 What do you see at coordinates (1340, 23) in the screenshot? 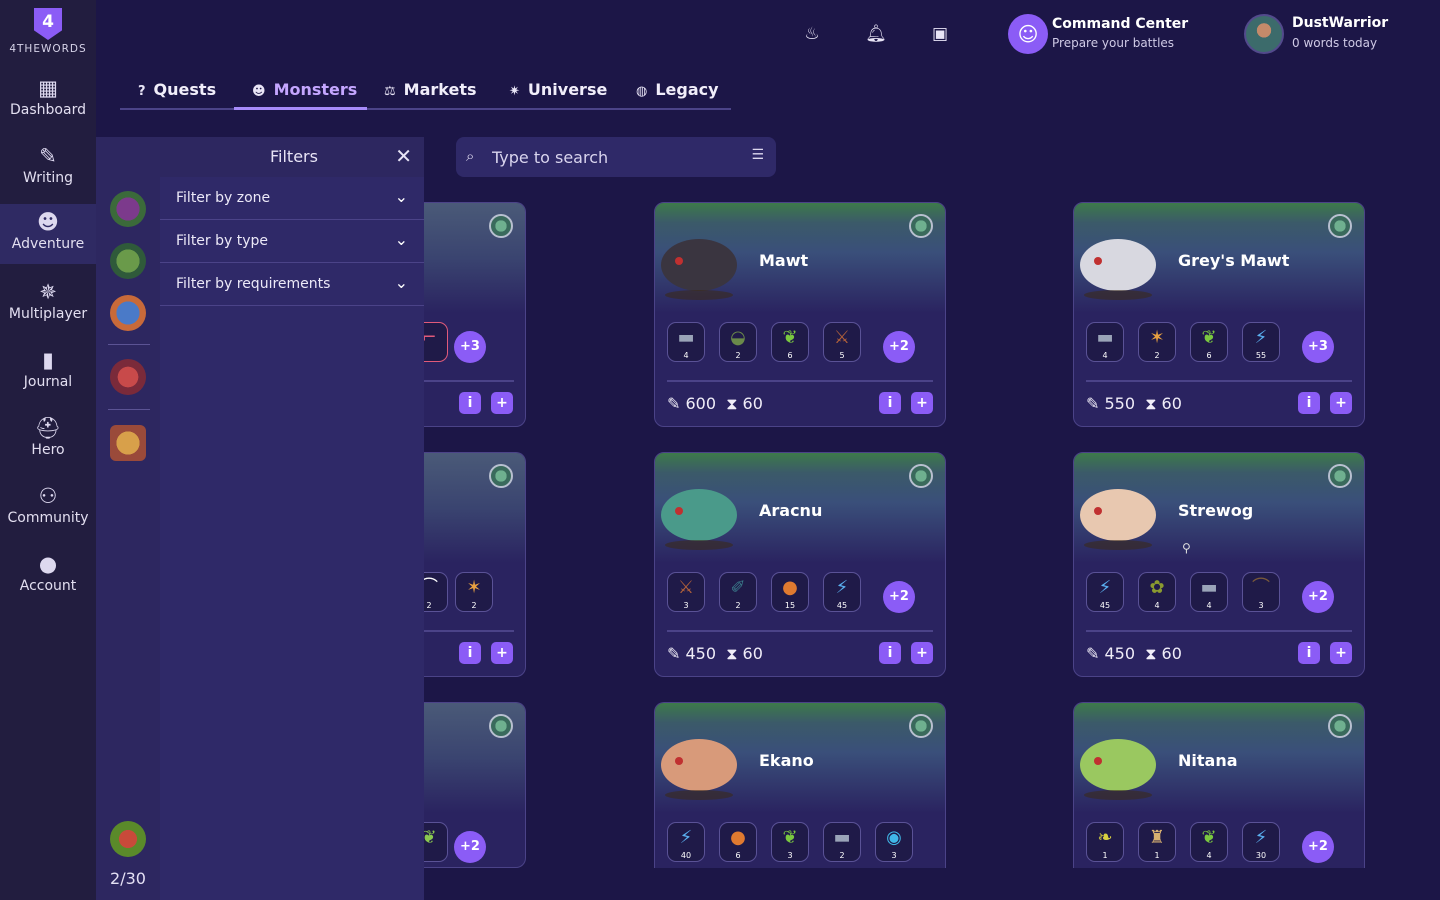
I see `user-name: DustWarrior` at bounding box center [1340, 23].